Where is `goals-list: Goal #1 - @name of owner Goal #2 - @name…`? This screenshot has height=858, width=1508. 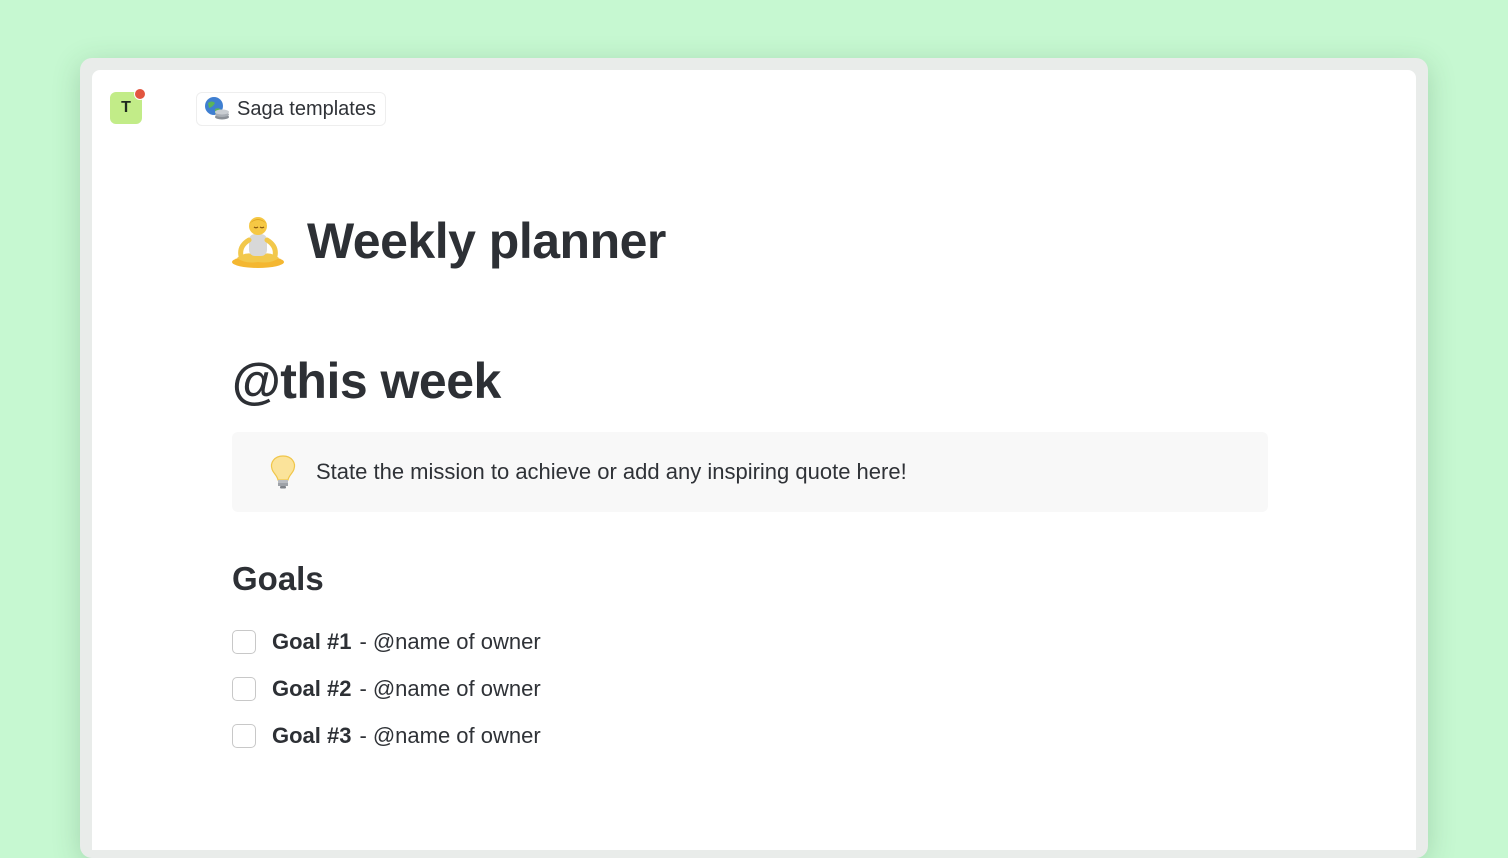
goals-list: Goal #1 - @name of owner Goal #2 - @name… is located at coordinates (386, 688).